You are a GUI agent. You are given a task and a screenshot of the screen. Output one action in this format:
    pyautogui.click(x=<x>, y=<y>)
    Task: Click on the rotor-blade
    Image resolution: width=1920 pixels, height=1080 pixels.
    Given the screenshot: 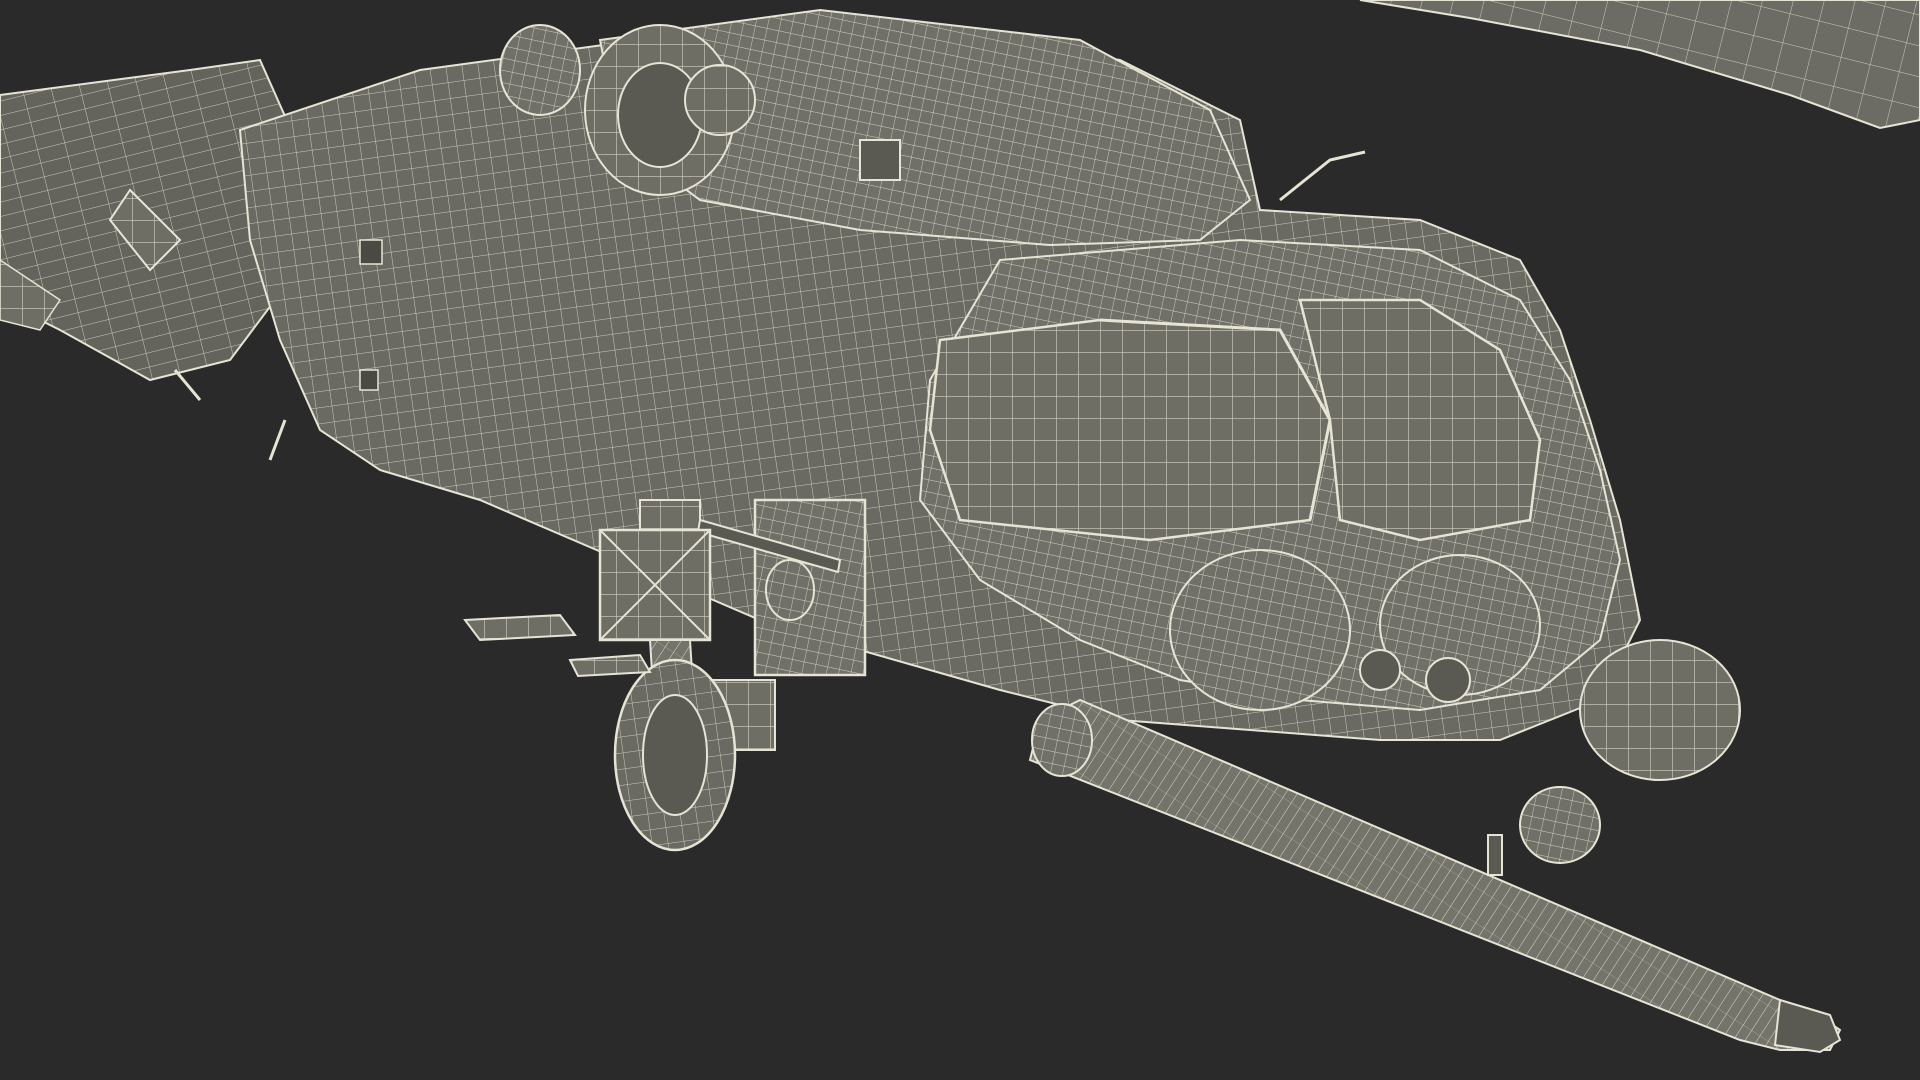 What is the action you would take?
    pyautogui.click(x=1639, y=65)
    